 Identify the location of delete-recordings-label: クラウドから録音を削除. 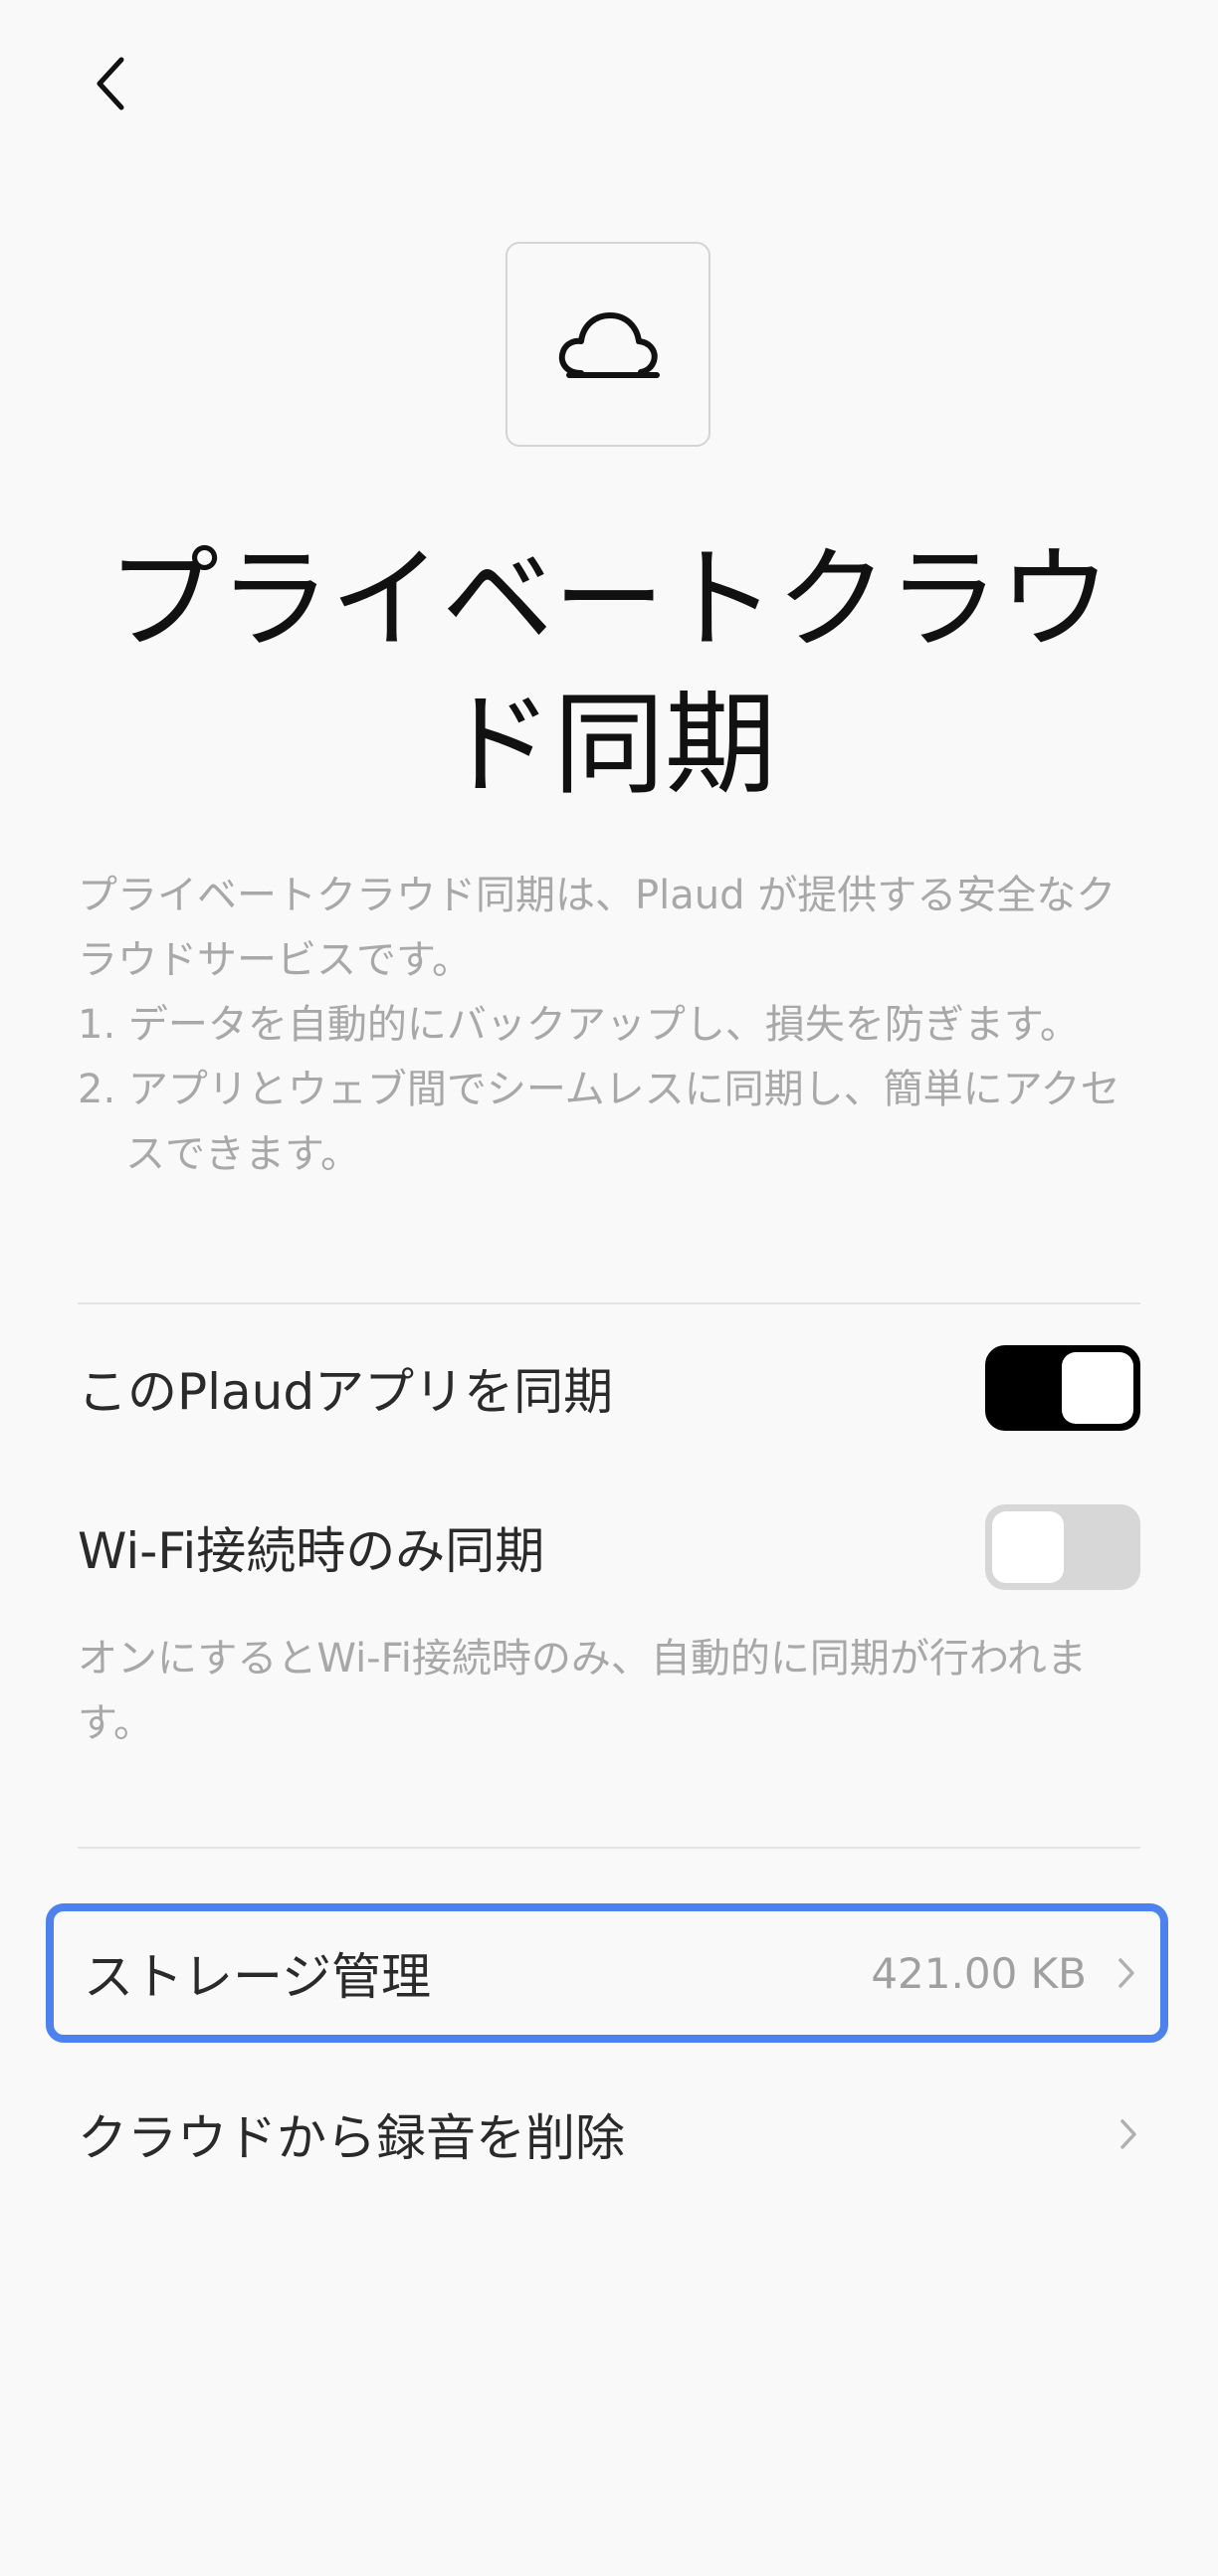
(351, 2138).